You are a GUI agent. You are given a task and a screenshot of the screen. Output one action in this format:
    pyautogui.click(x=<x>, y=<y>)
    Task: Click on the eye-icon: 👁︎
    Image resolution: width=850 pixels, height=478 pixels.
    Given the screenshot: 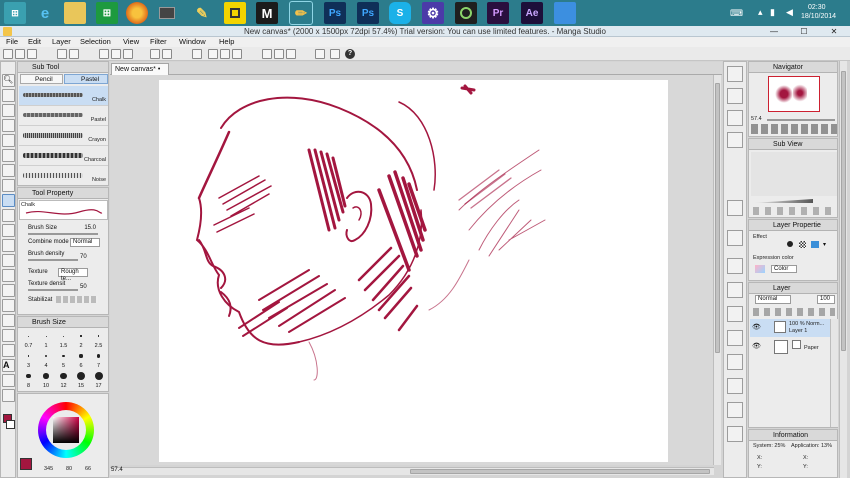 What is the action you would take?
    pyautogui.click(x=756, y=327)
    